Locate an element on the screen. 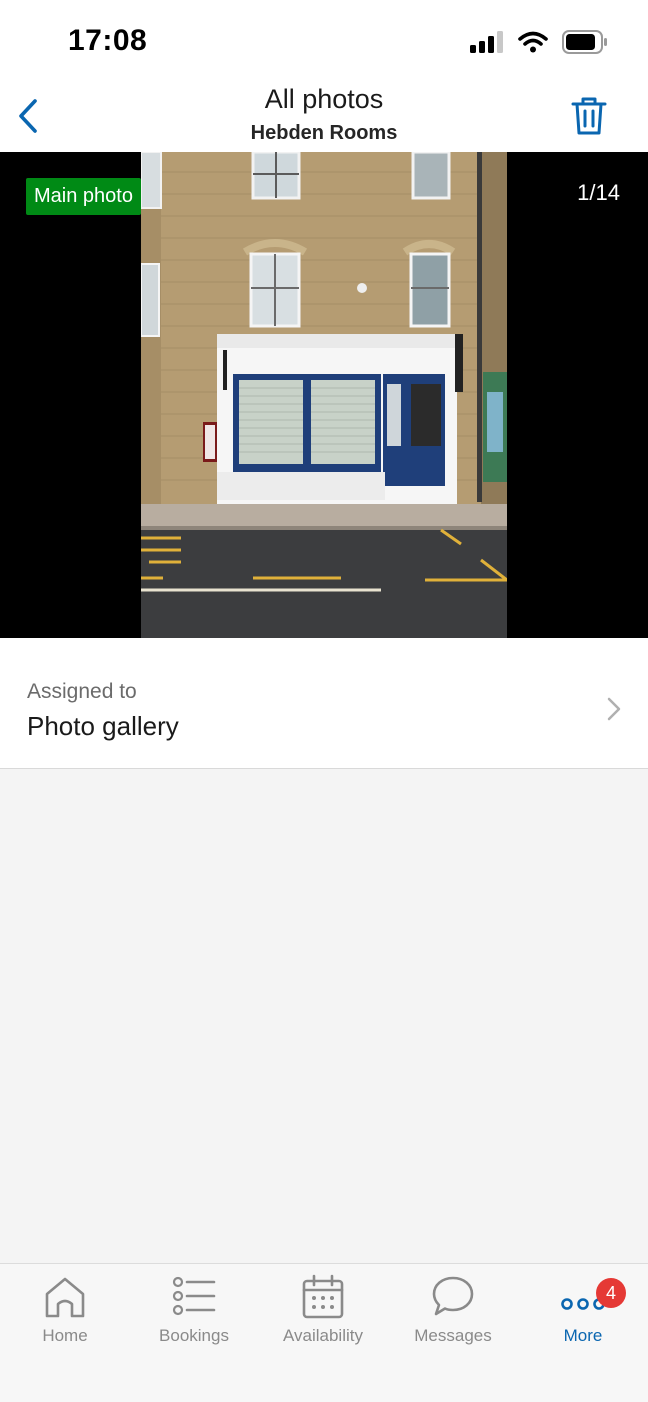 The image size is (648, 1402). assigned-to-label: Assigned to is located at coordinates (82, 691).